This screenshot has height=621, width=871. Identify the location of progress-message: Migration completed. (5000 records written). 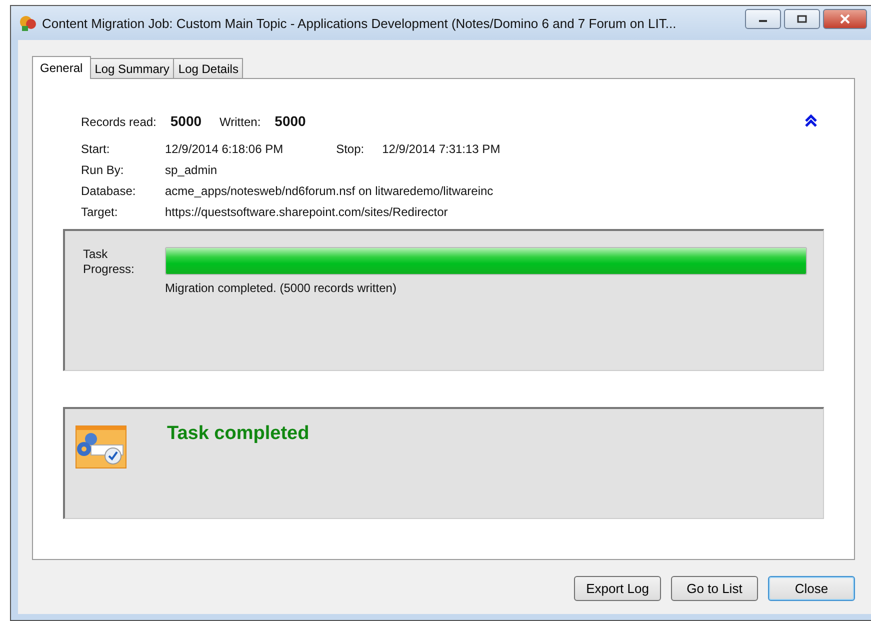
(281, 288).